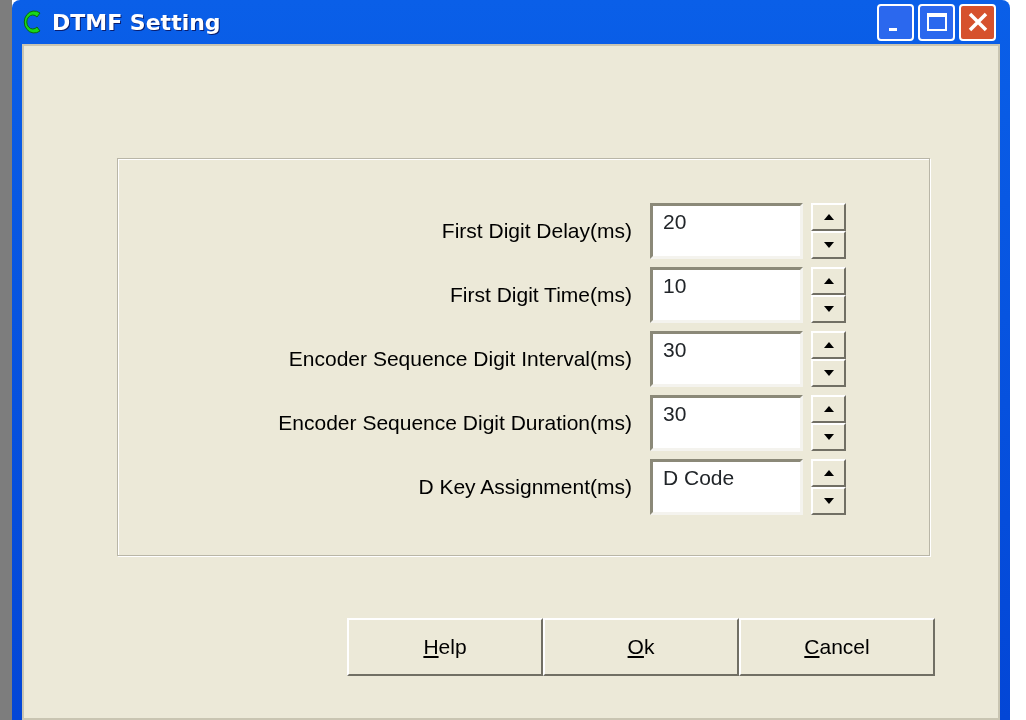 This screenshot has height=720, width=1026. Describe the element at coordinates (525, 487) in the screenshot. I see `field-label: D Key Assignment(ms)` at that location.